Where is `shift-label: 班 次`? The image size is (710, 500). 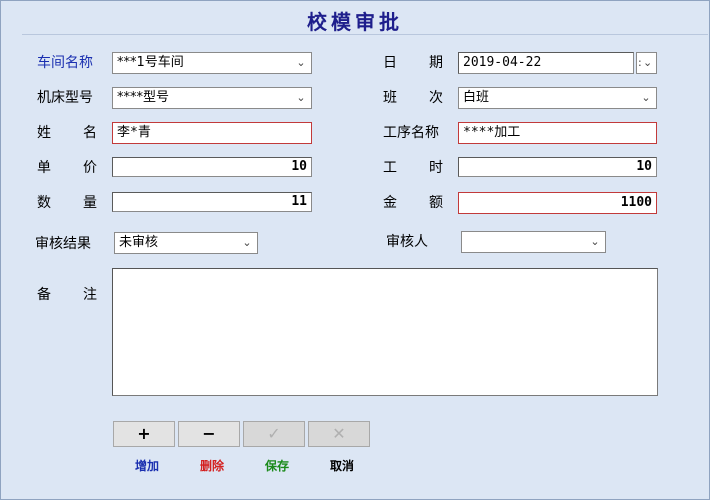 shift-label: 班 次 is located at coordinates (413, 98).